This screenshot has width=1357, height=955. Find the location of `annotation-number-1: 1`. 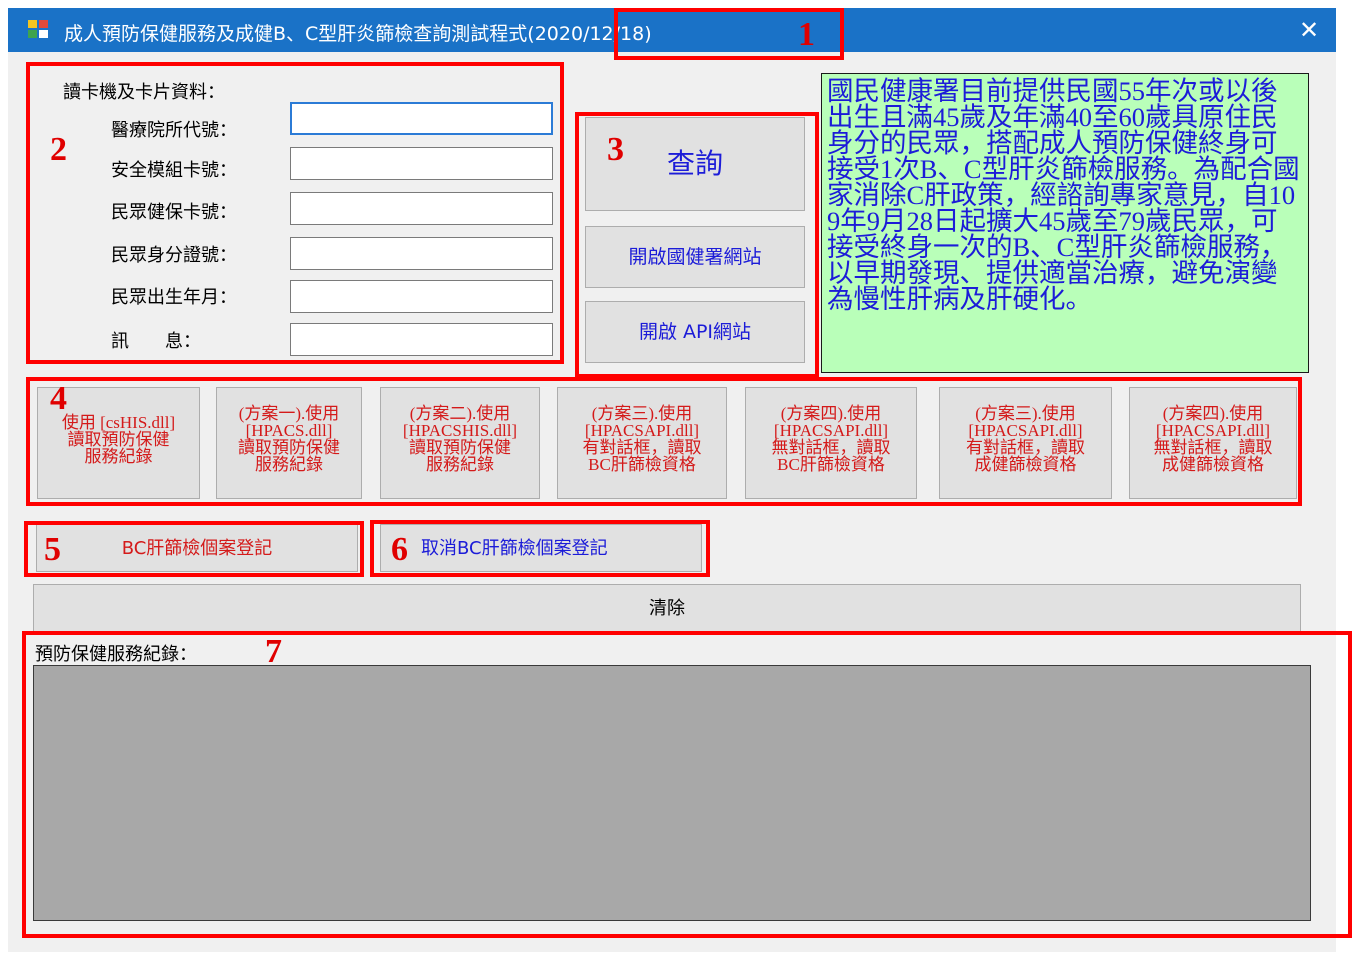

annotation-number-1: 1 is located at coordinates (806, 34).